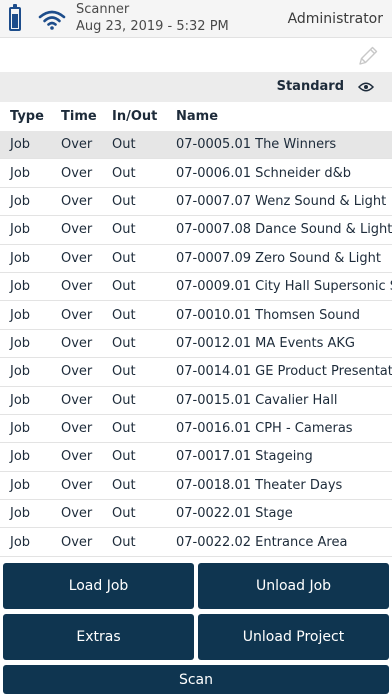 The width and height of the screenshot is (392, 696). I want to click on load-job-button: Load Job, so click(98, 586).